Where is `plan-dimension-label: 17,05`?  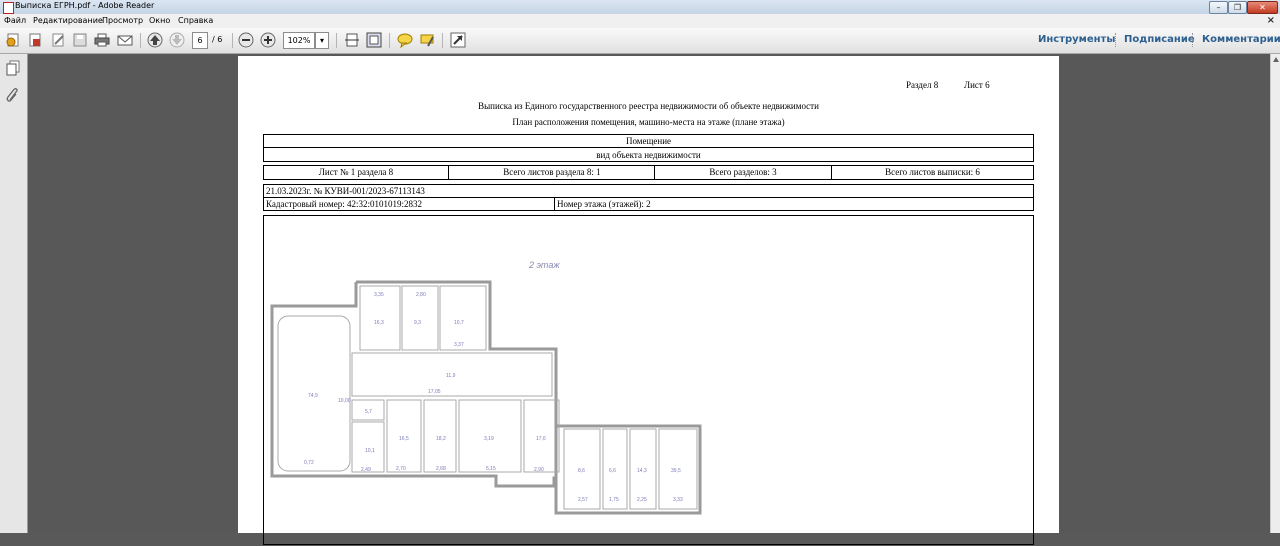
plan-dimension-label: 17,05 is located at coordinates (434, 392).